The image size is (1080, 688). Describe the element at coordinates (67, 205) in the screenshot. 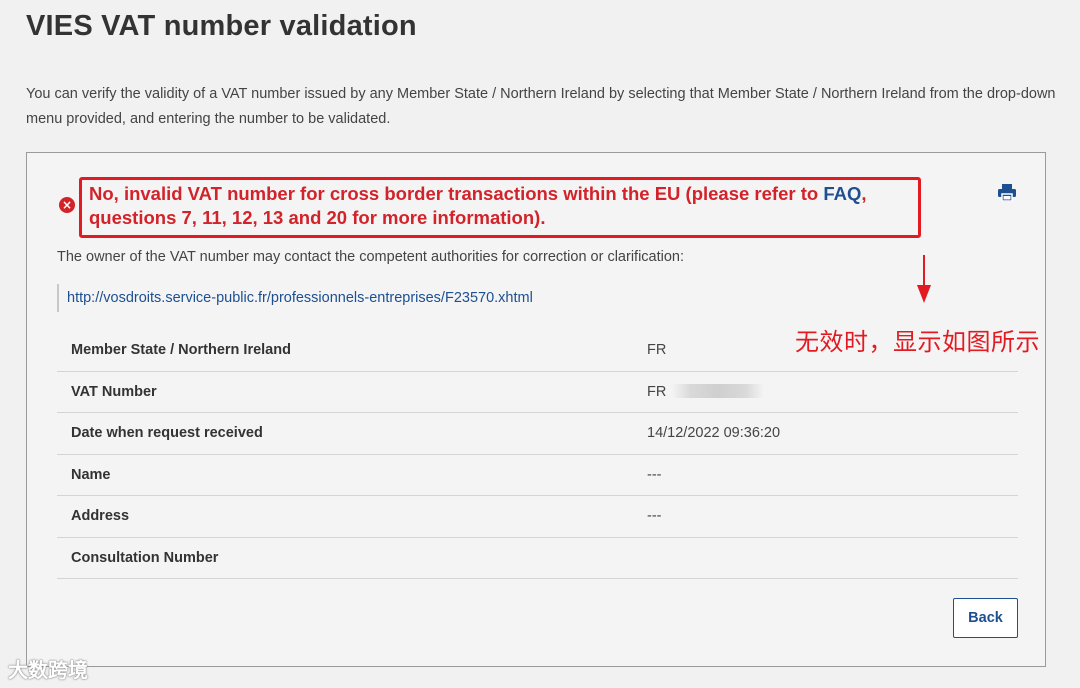

I see `error-circle-icon: ×` at that location.